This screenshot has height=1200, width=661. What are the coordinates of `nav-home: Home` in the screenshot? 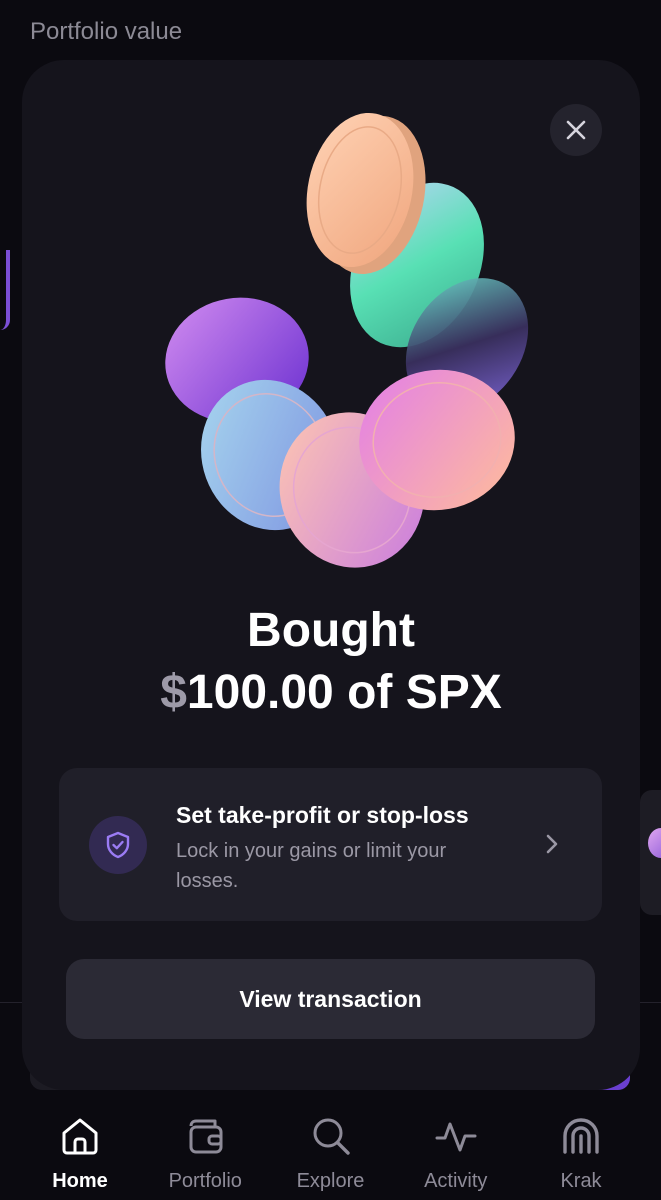 It's located at (80, 1150).